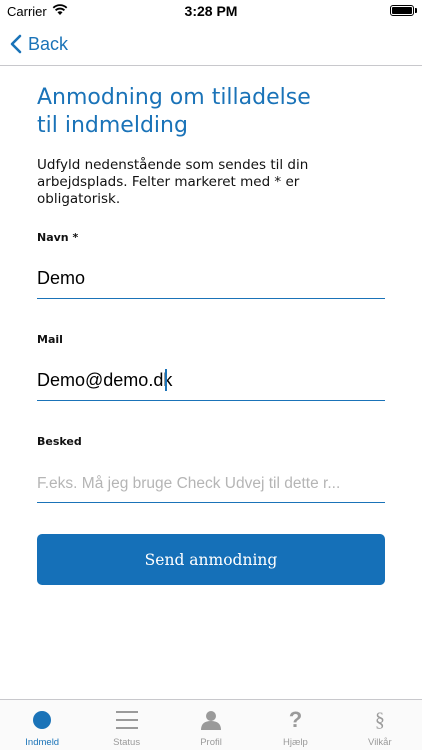 The image size is (422, 750). What do you see at coordinates (295, 742) in the screenshot?
I see `tab-label: Hjælp` at bounding box center [295, 742].